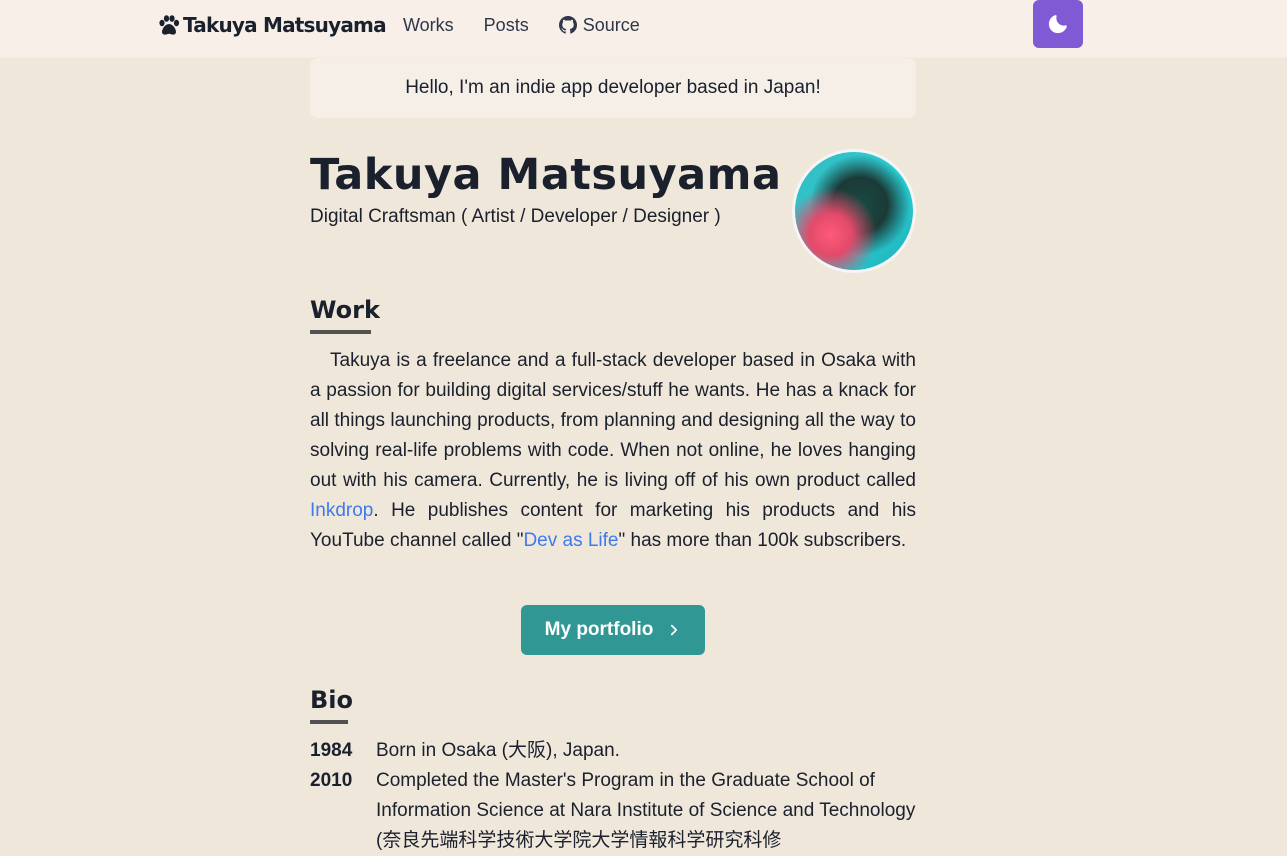 The height and width of the screenshot is (856, 1287). I want to click on github-icon, so click(567, 25).